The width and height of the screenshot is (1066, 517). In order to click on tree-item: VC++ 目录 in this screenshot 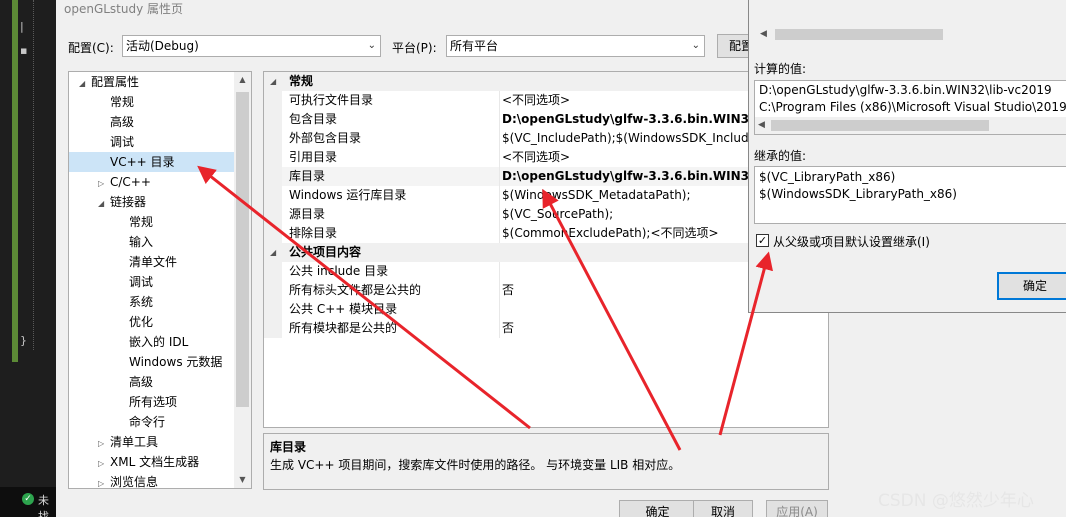, I will do `click(152, 162)`.